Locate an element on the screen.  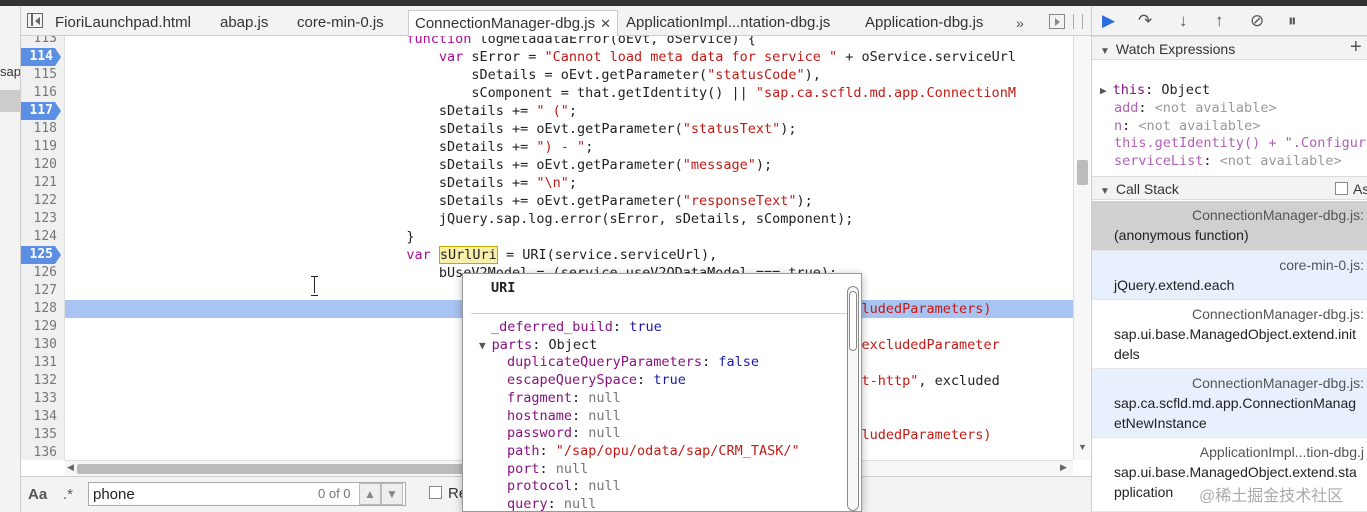
line-number: 116 is located at coordinates (42, 93).